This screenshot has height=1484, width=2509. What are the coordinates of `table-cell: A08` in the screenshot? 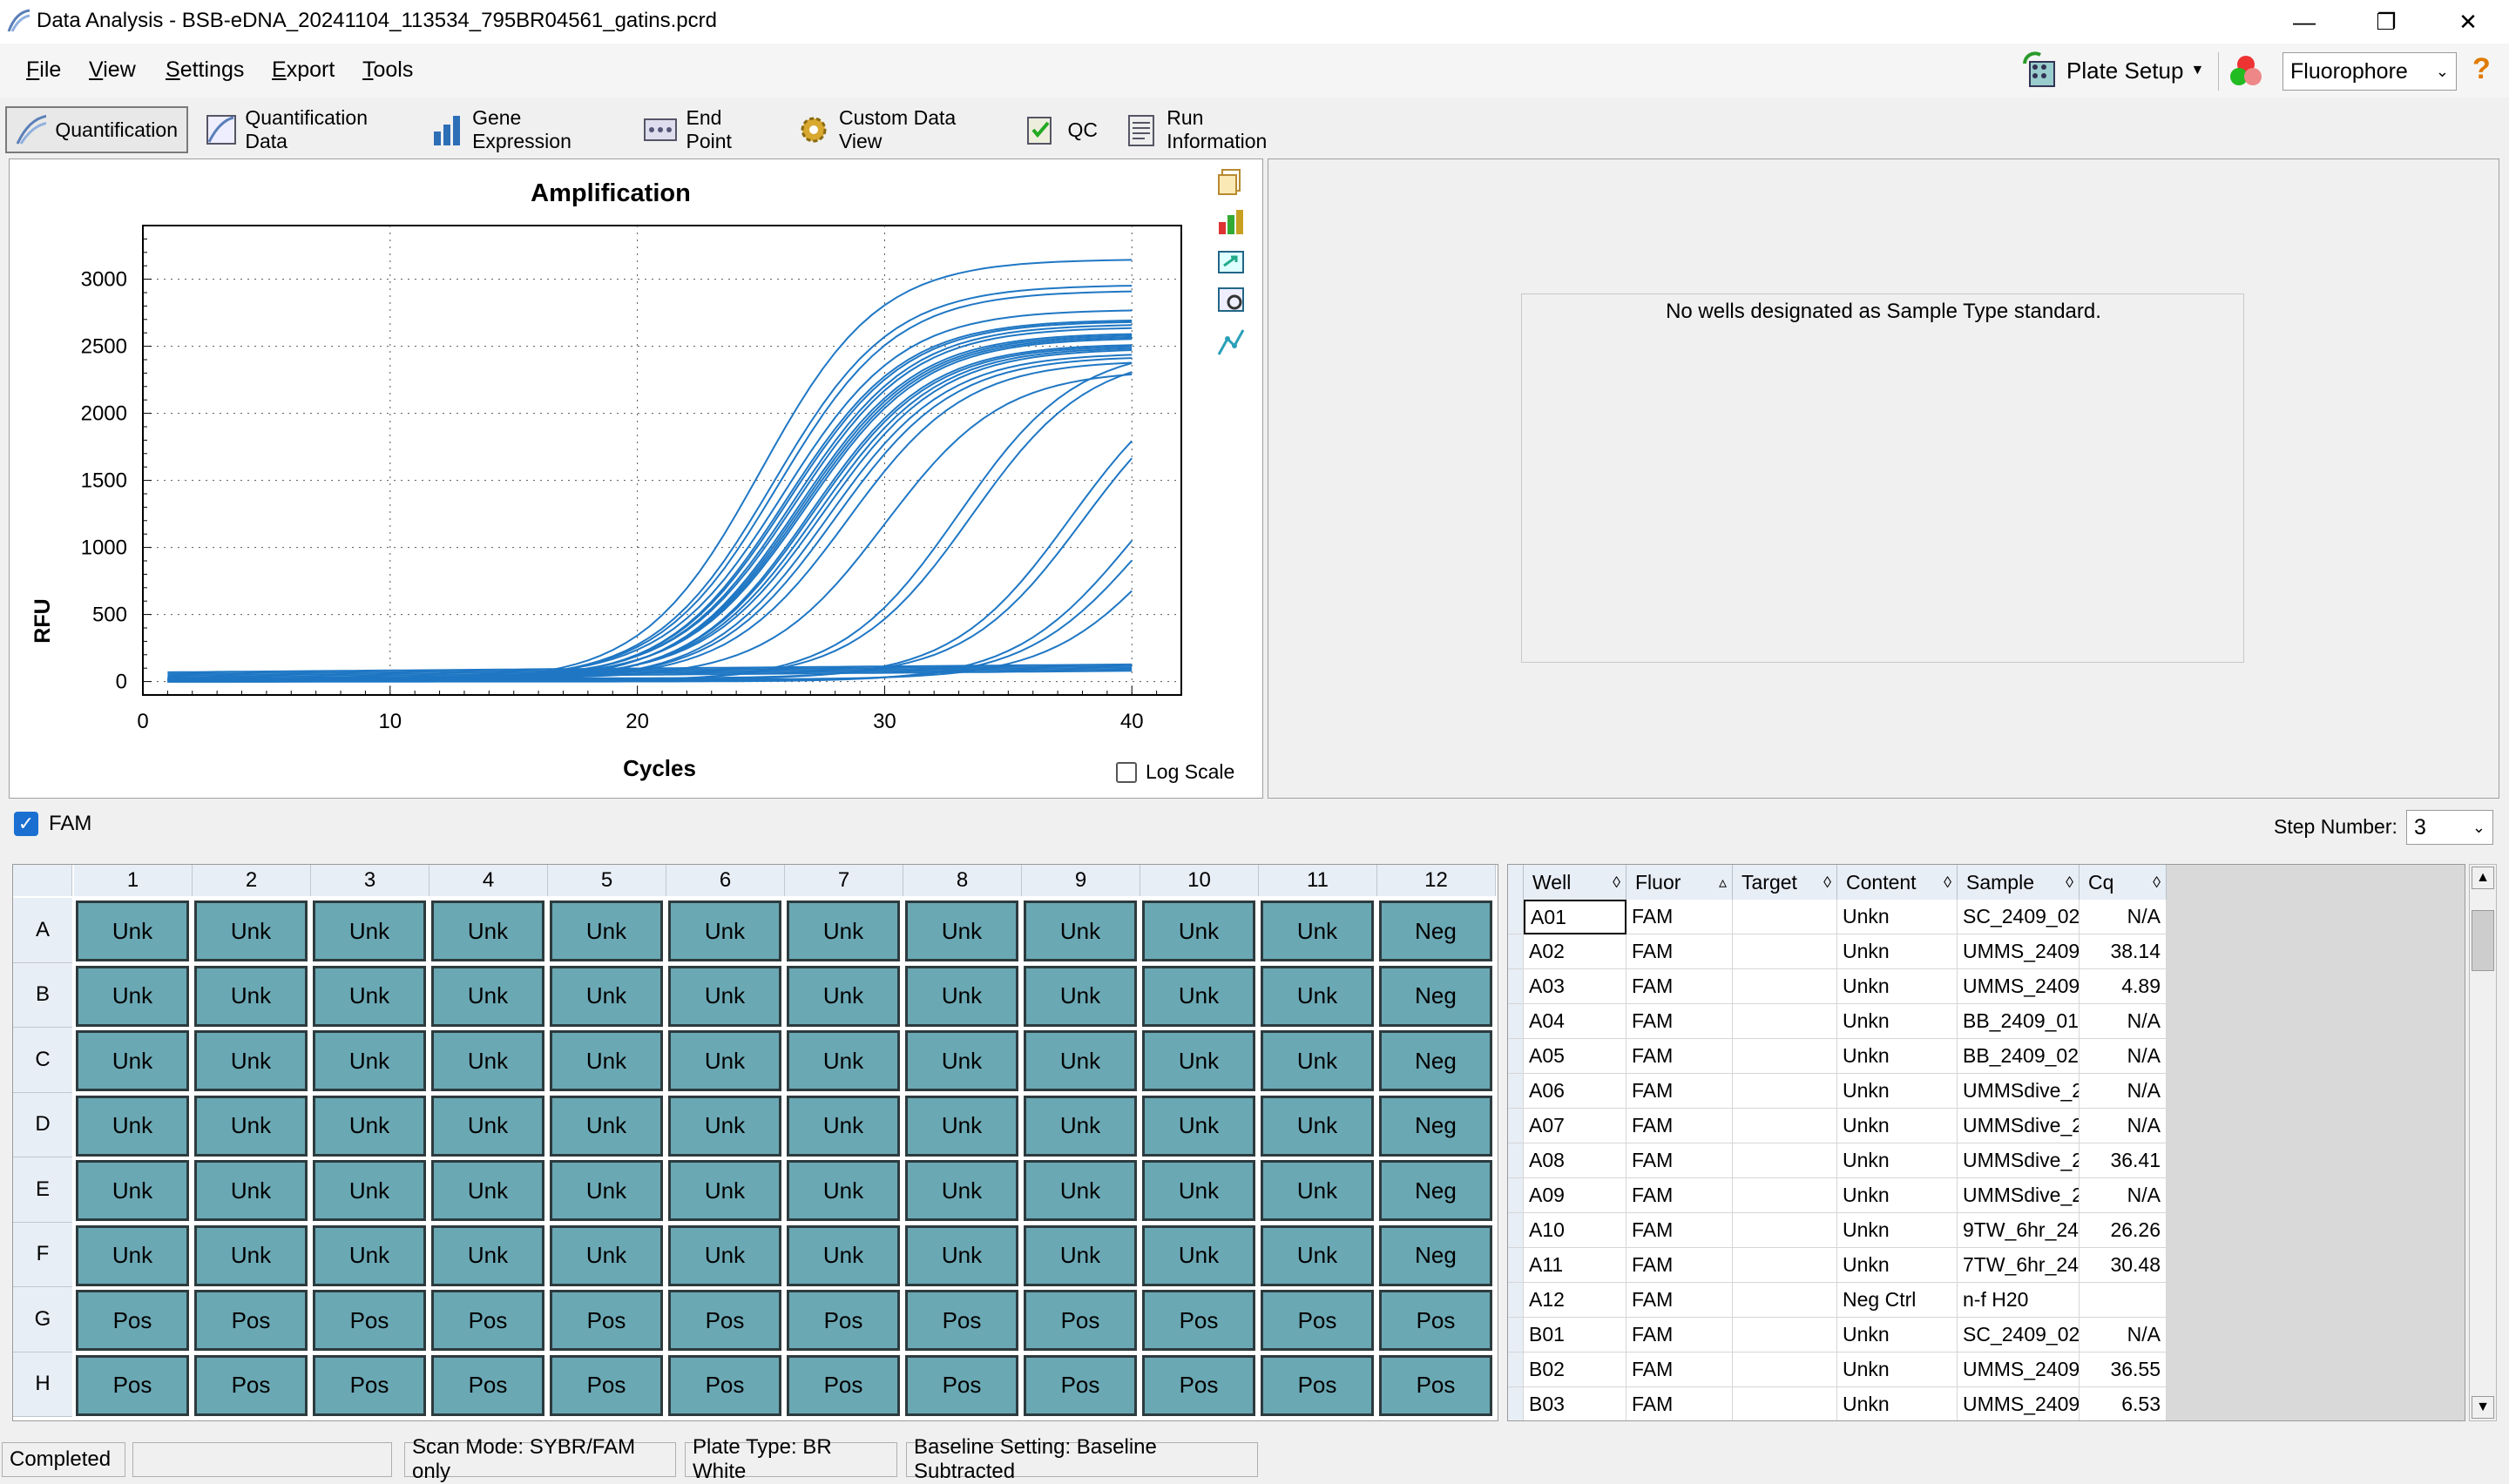 It's located at (1575, 1160).